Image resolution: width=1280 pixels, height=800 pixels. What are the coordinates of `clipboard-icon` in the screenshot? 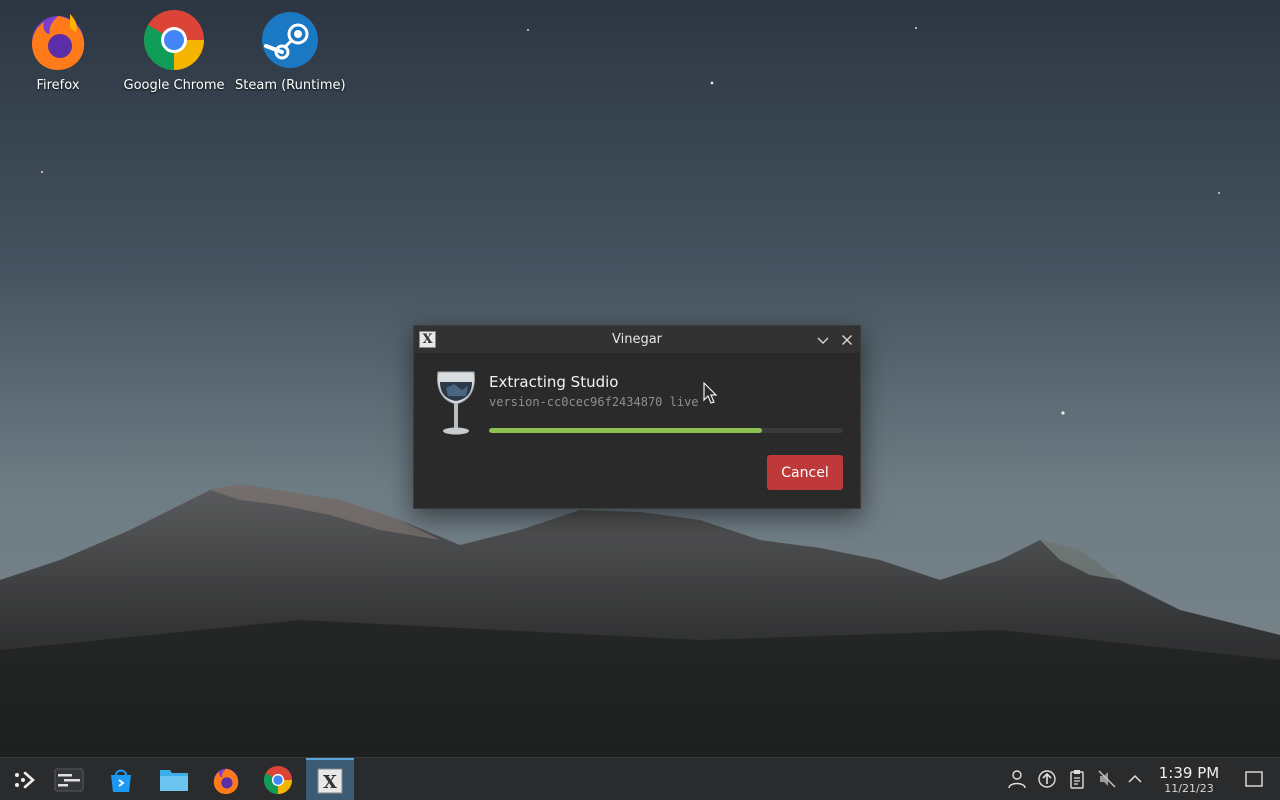 It's located at (1077, 779).